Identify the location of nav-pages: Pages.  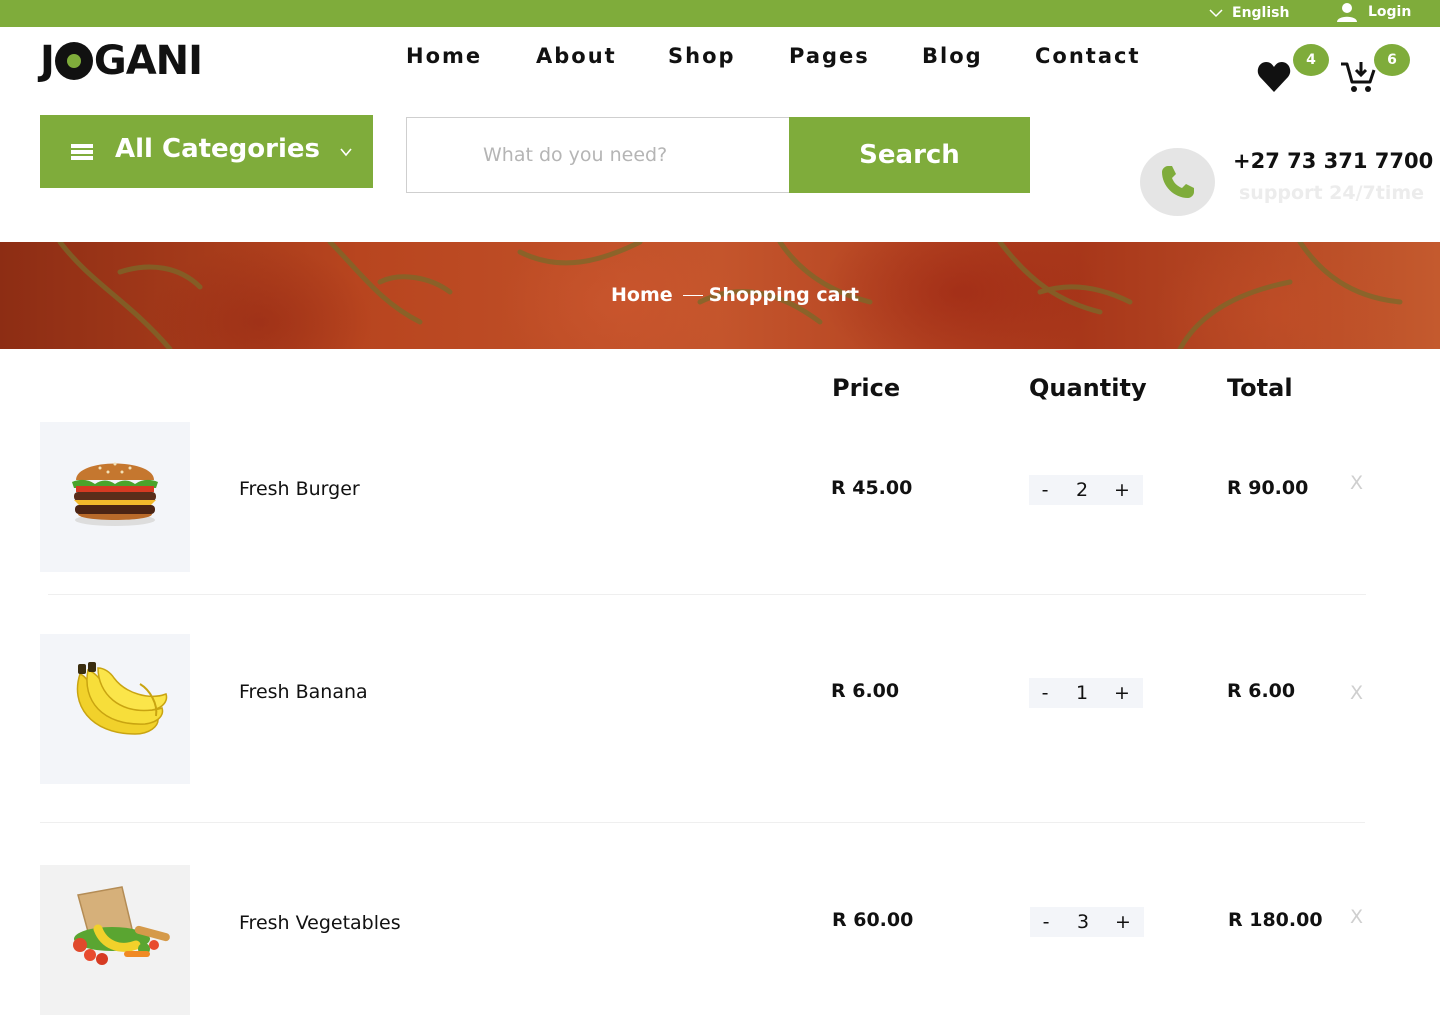
(829, 56).